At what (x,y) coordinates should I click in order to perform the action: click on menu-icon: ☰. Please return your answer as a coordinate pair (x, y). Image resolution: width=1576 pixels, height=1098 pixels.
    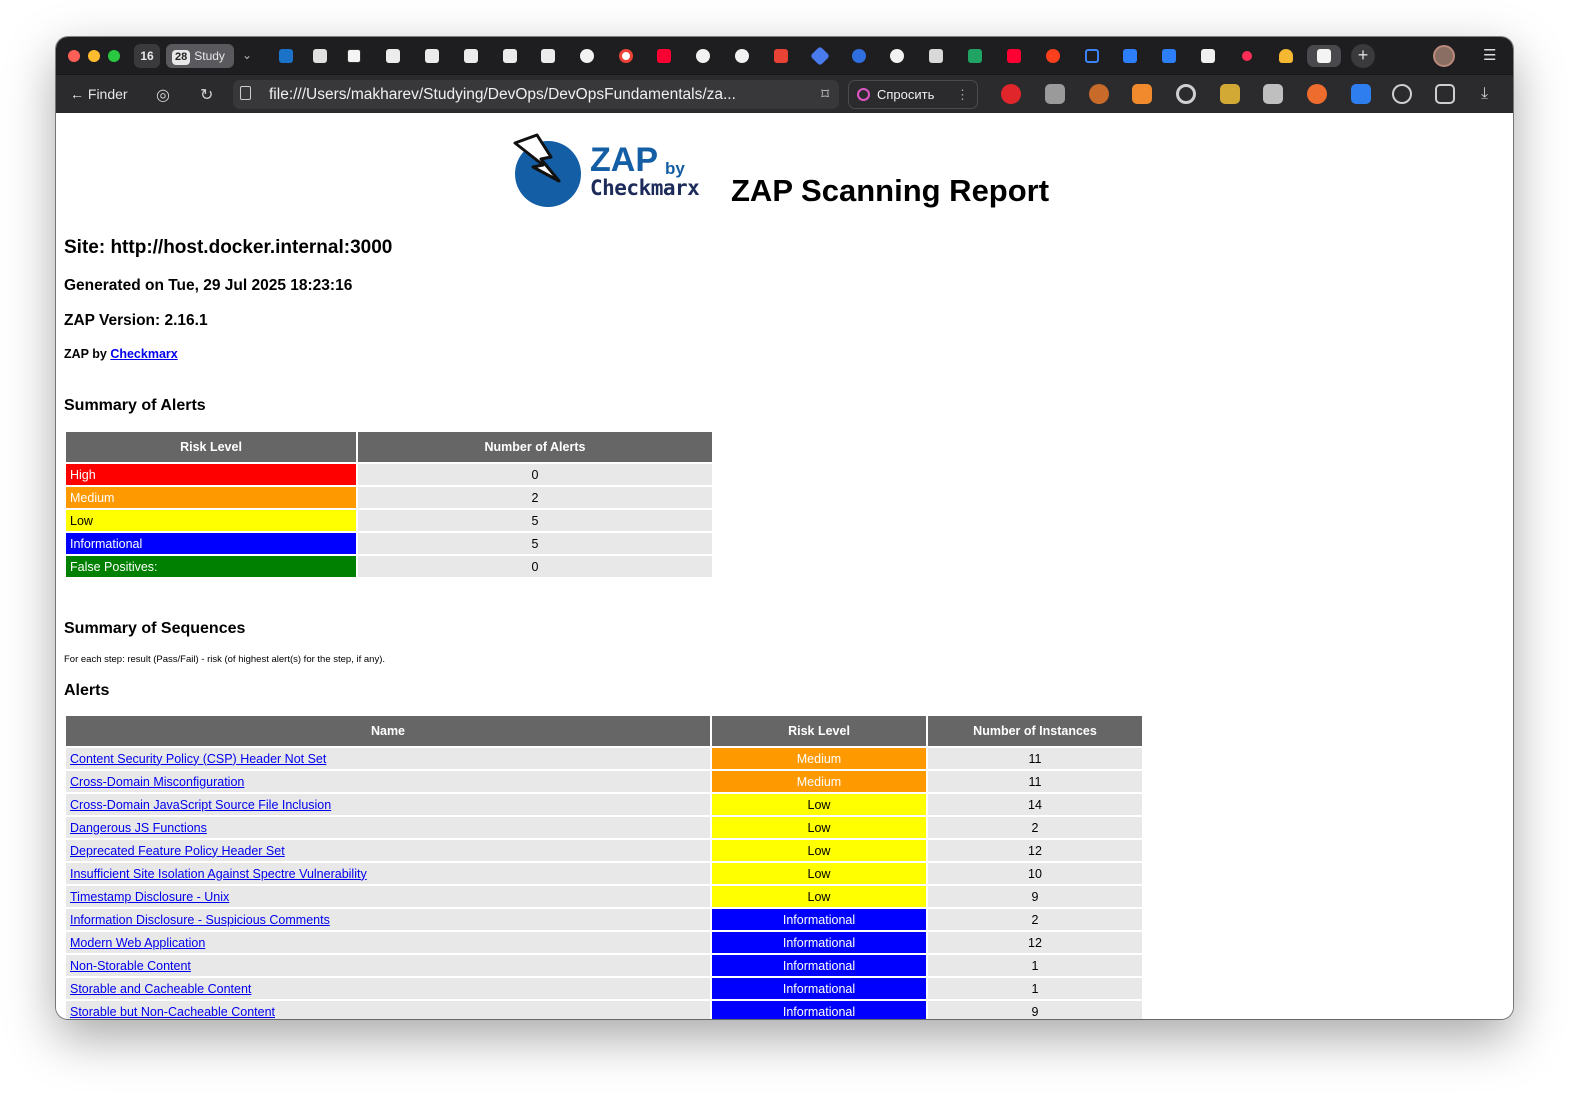
    Looking at the image, I should click on (1489, 55).